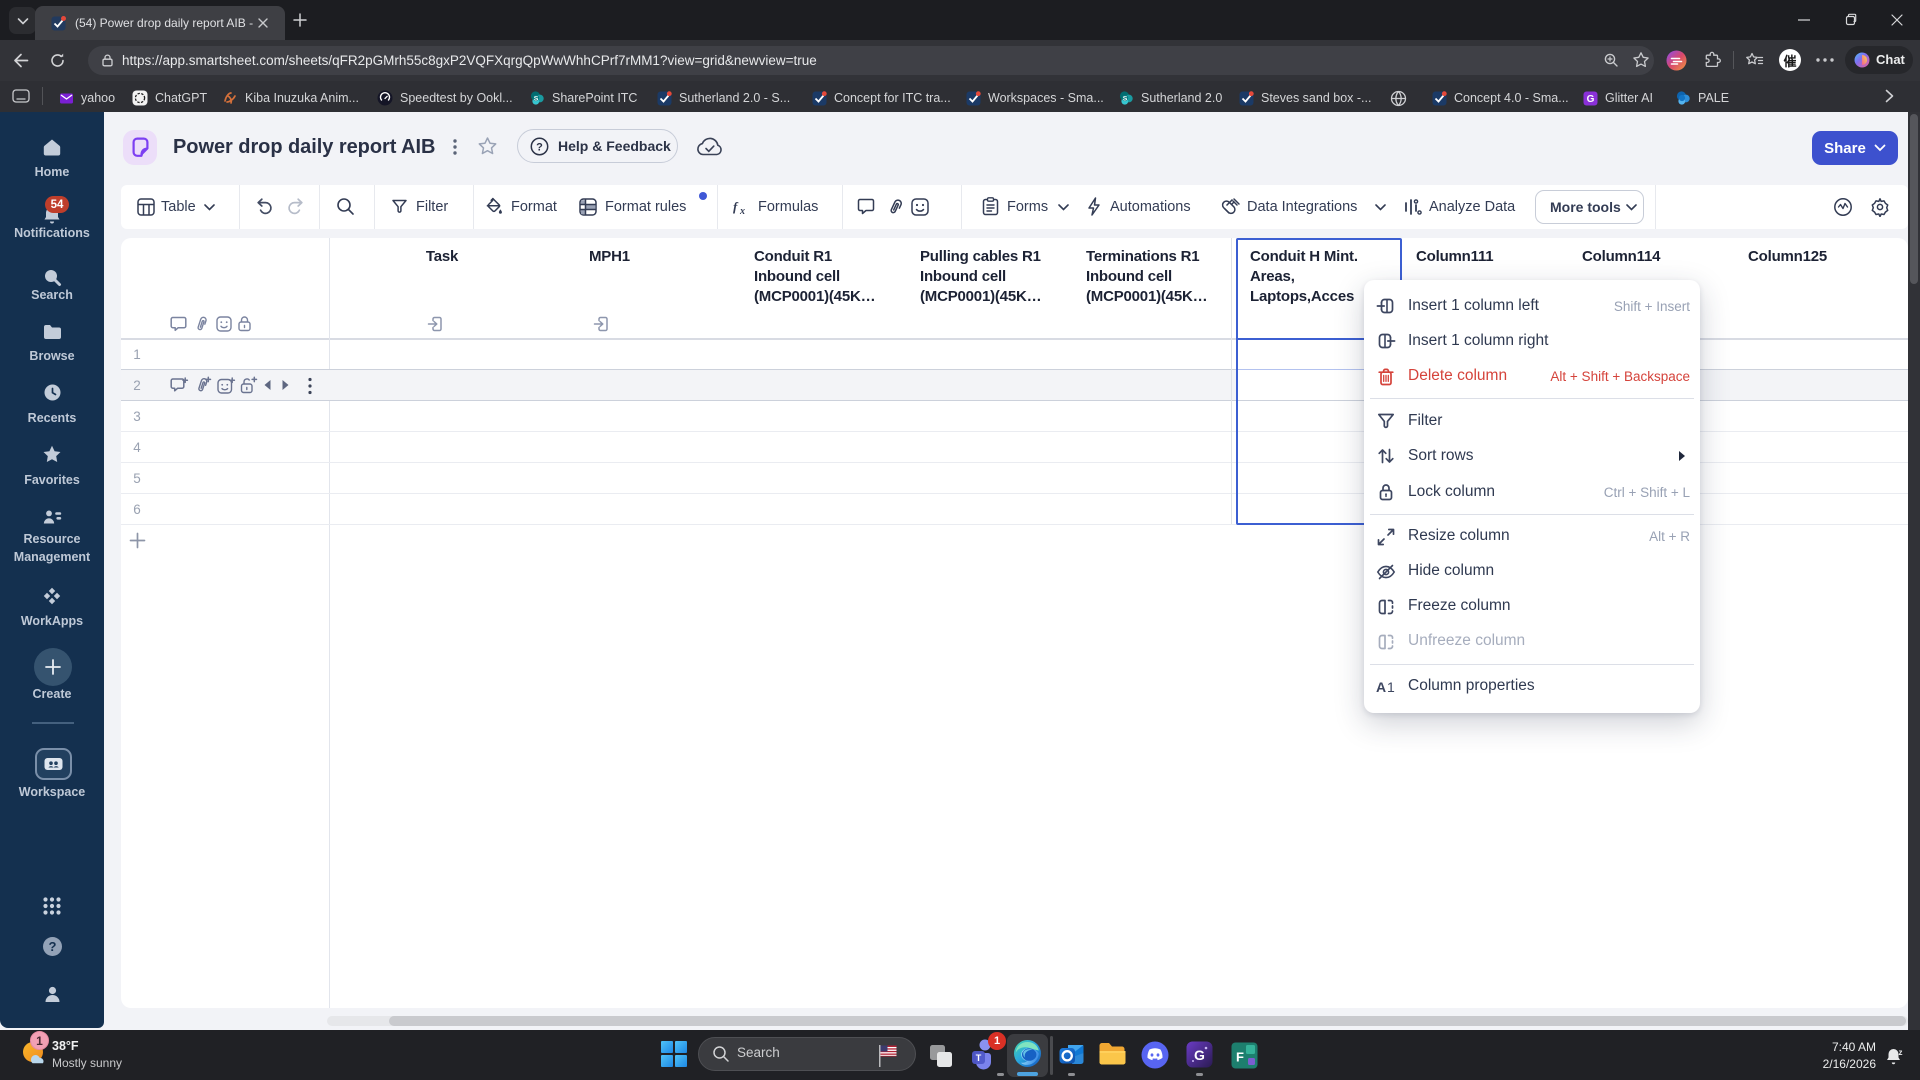 The height and width of the screenshot is (1080, 1920). Describe the element at coordinates (742, 211) in the screenshot. I see `svg-text: x` at that location.